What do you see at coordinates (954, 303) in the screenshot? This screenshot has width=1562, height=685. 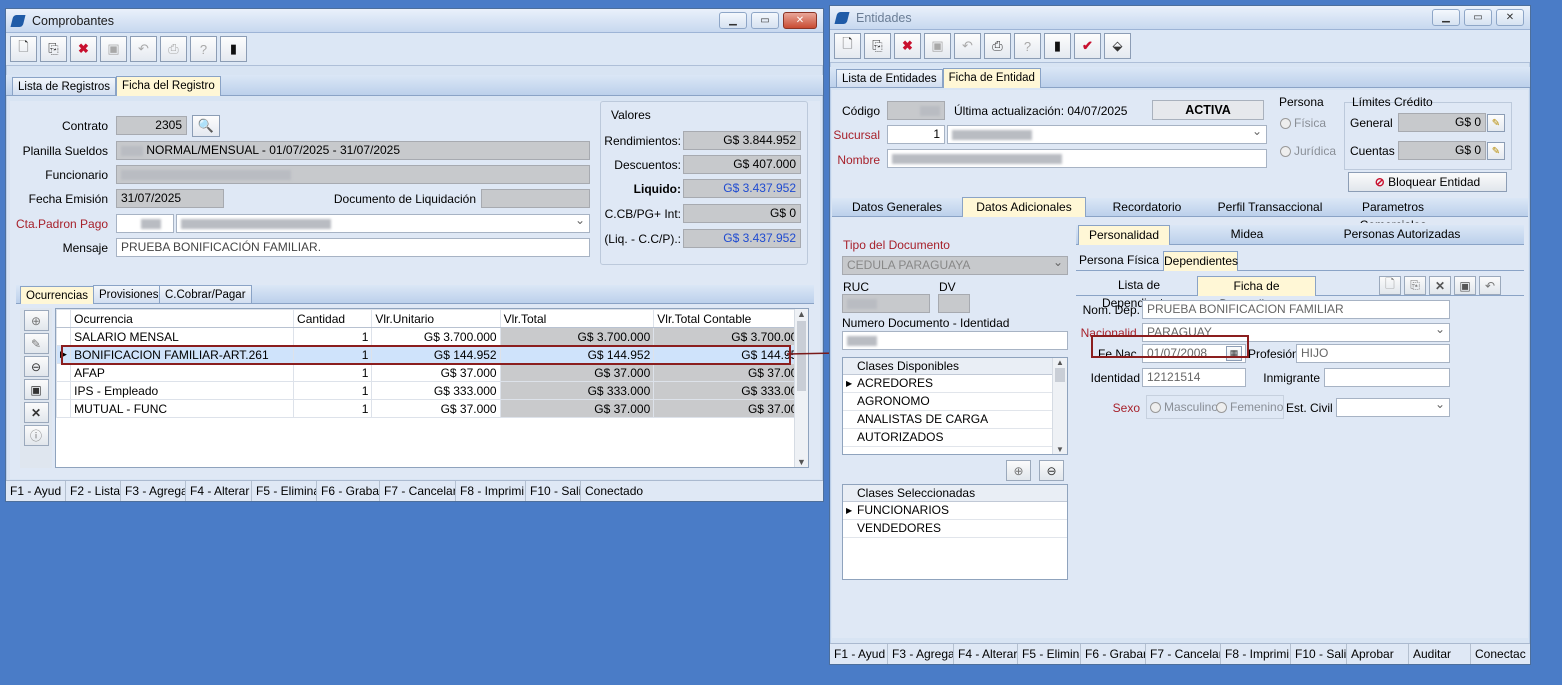 I see `dv-field` at bounding box center [954, 303].